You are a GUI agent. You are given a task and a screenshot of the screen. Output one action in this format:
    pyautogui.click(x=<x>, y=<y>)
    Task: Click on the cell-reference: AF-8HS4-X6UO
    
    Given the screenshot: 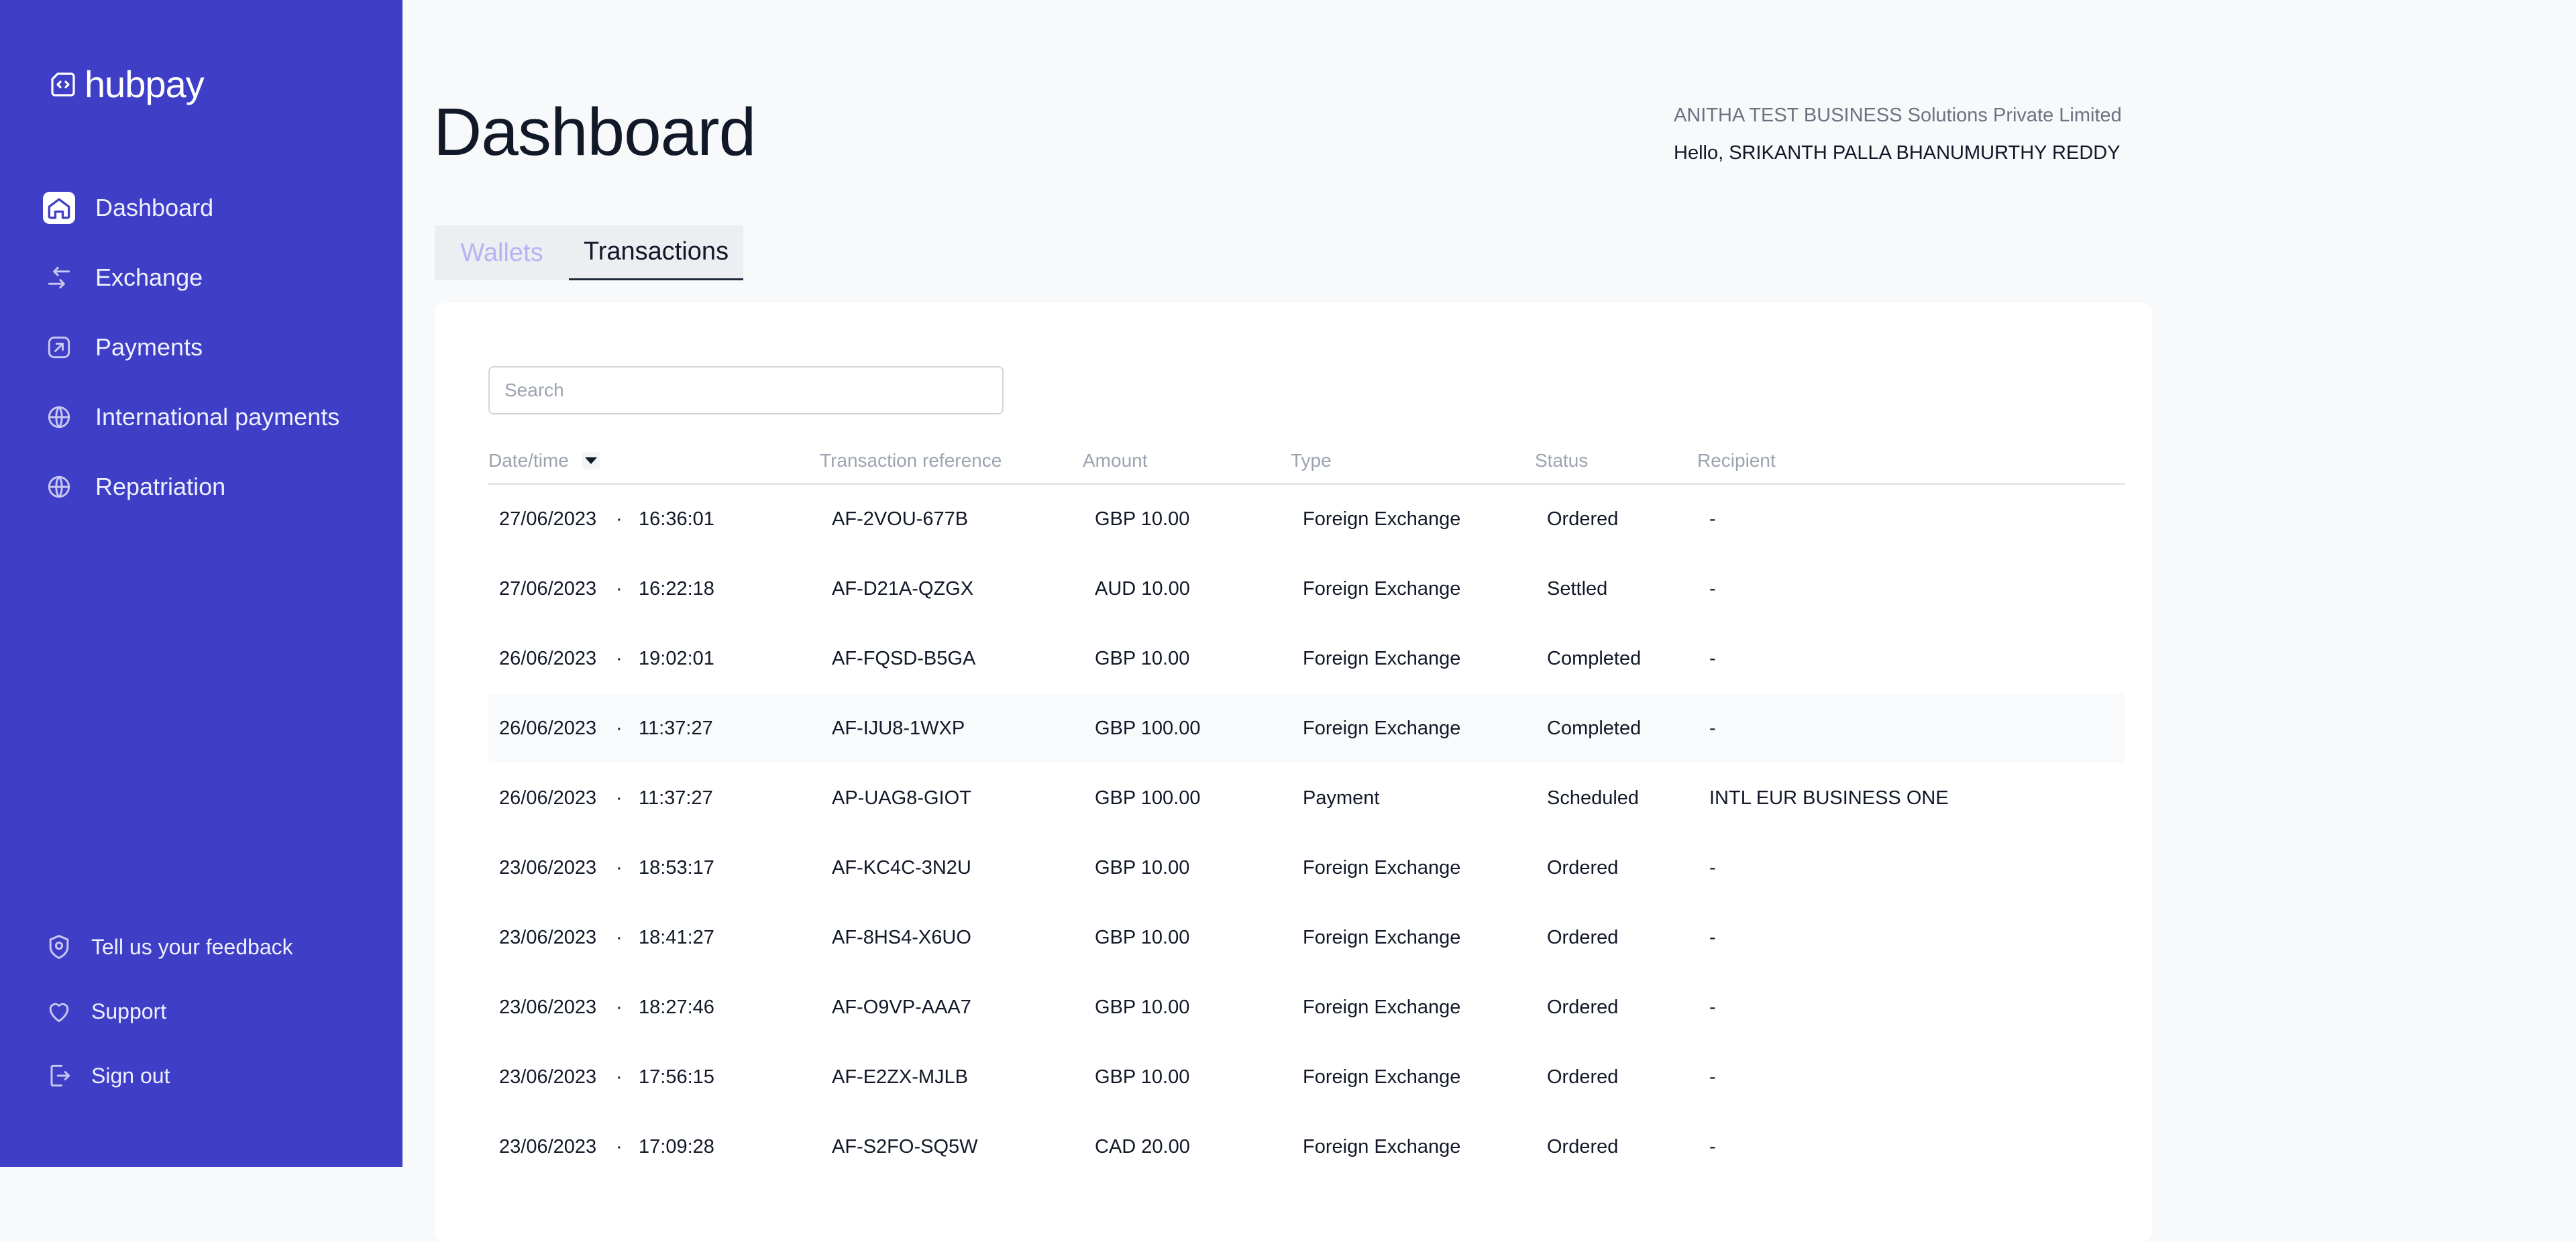 What is the action you would take?
    pyautogui.click(x=901, y=937)
    